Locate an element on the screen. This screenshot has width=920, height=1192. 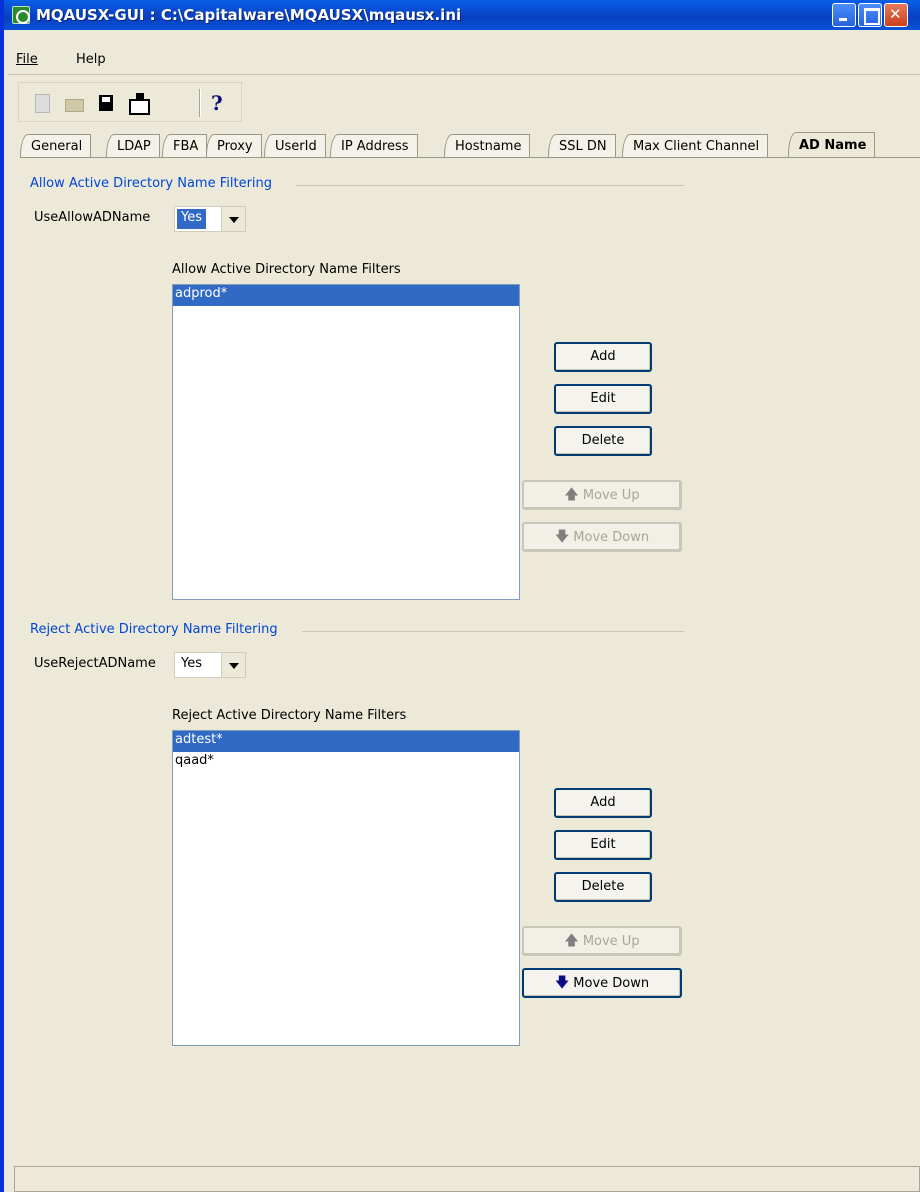
tab-max-client-channel: Max Client Channel is located at coordinates (695, 146).